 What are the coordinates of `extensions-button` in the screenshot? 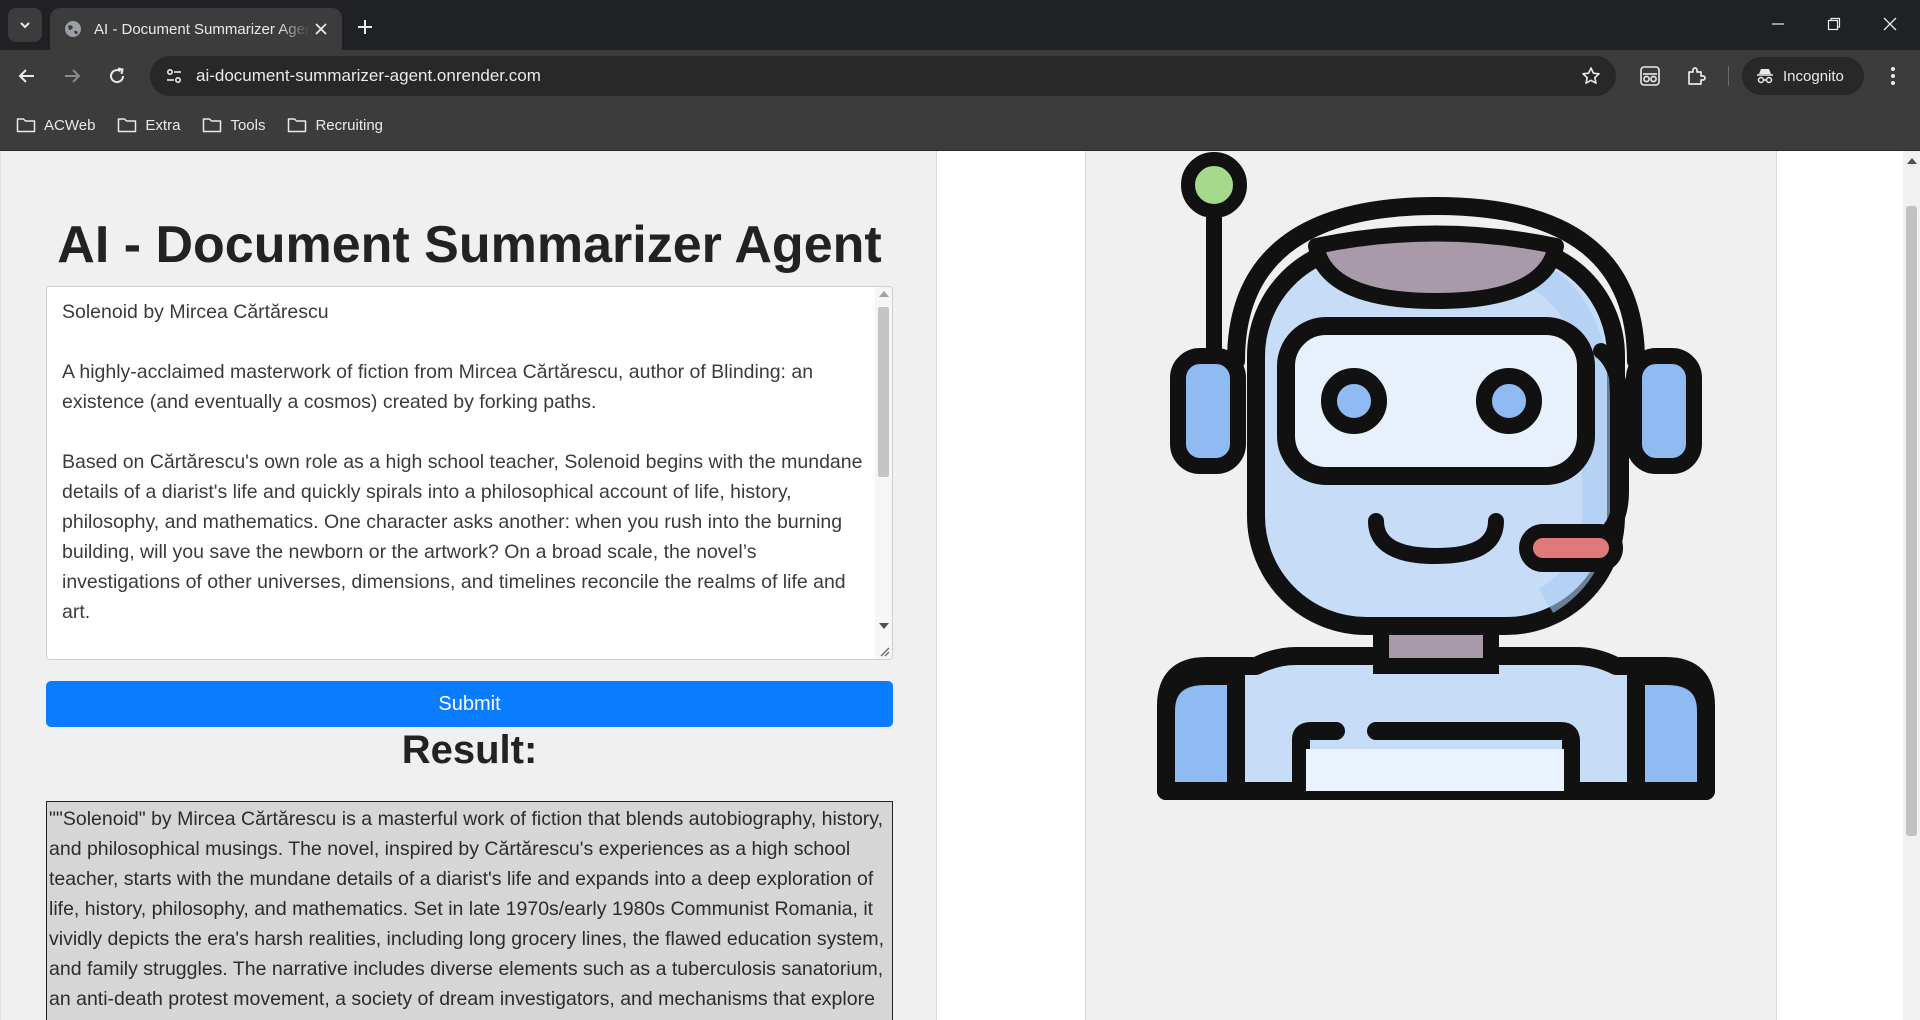 It's located at (1696, 76).